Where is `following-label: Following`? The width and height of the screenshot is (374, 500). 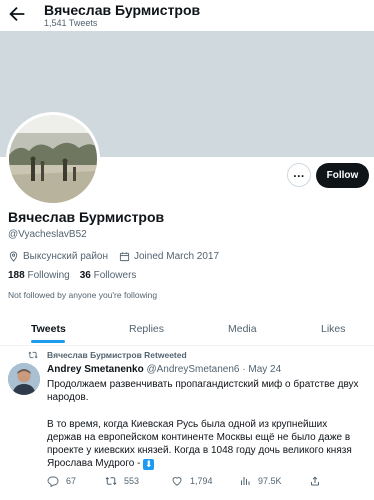 following-label: Following is located at coordinates (48, 275).